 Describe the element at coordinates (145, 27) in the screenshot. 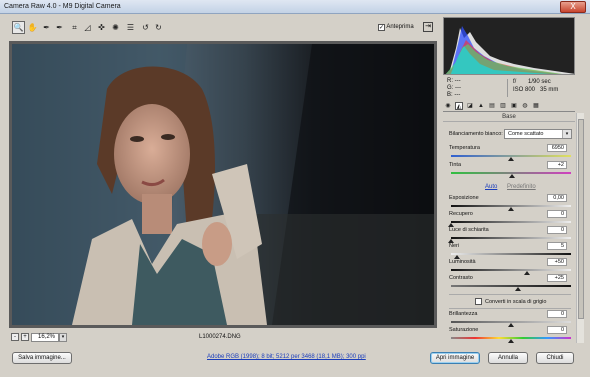

I see `rotate-left-icon: ↺` at that location.